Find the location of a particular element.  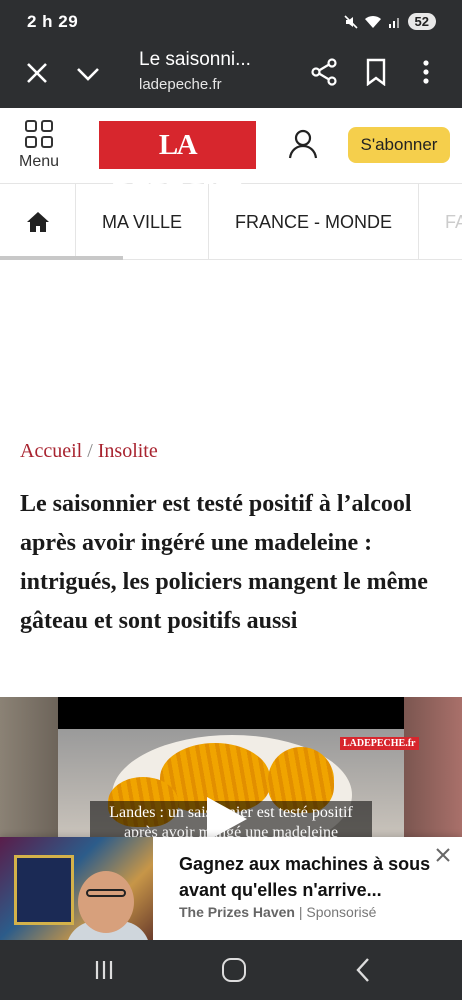

battery-indicator: 52 is located at coordinates (421, 21).